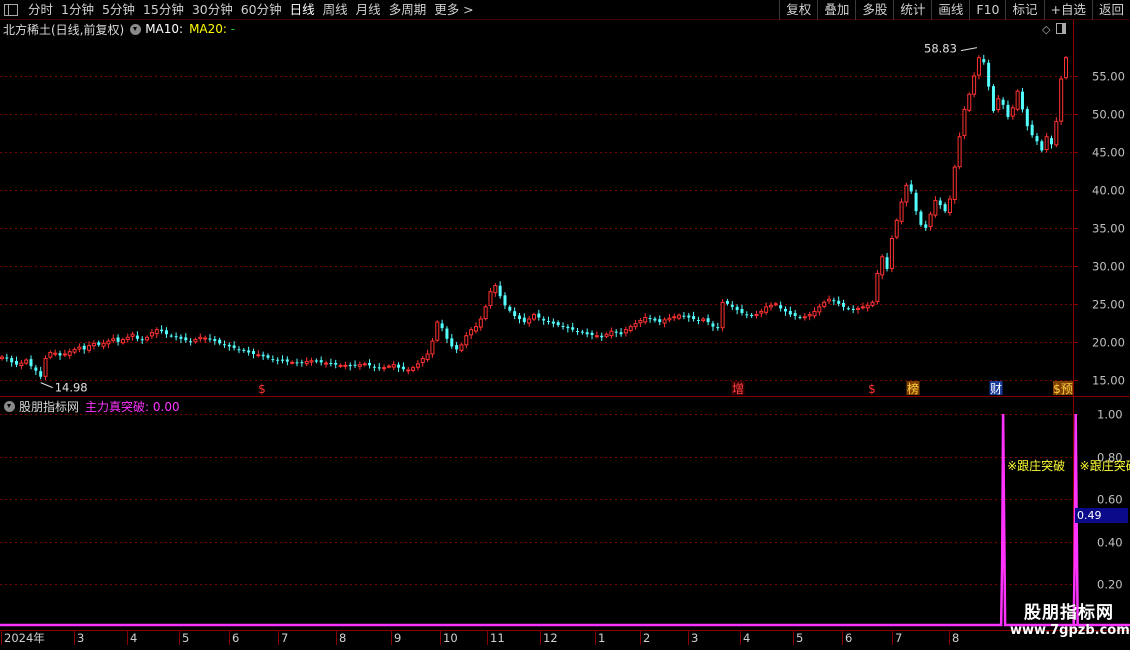  I want to click on price-tick-label: 45.00, so click(1108, 153).